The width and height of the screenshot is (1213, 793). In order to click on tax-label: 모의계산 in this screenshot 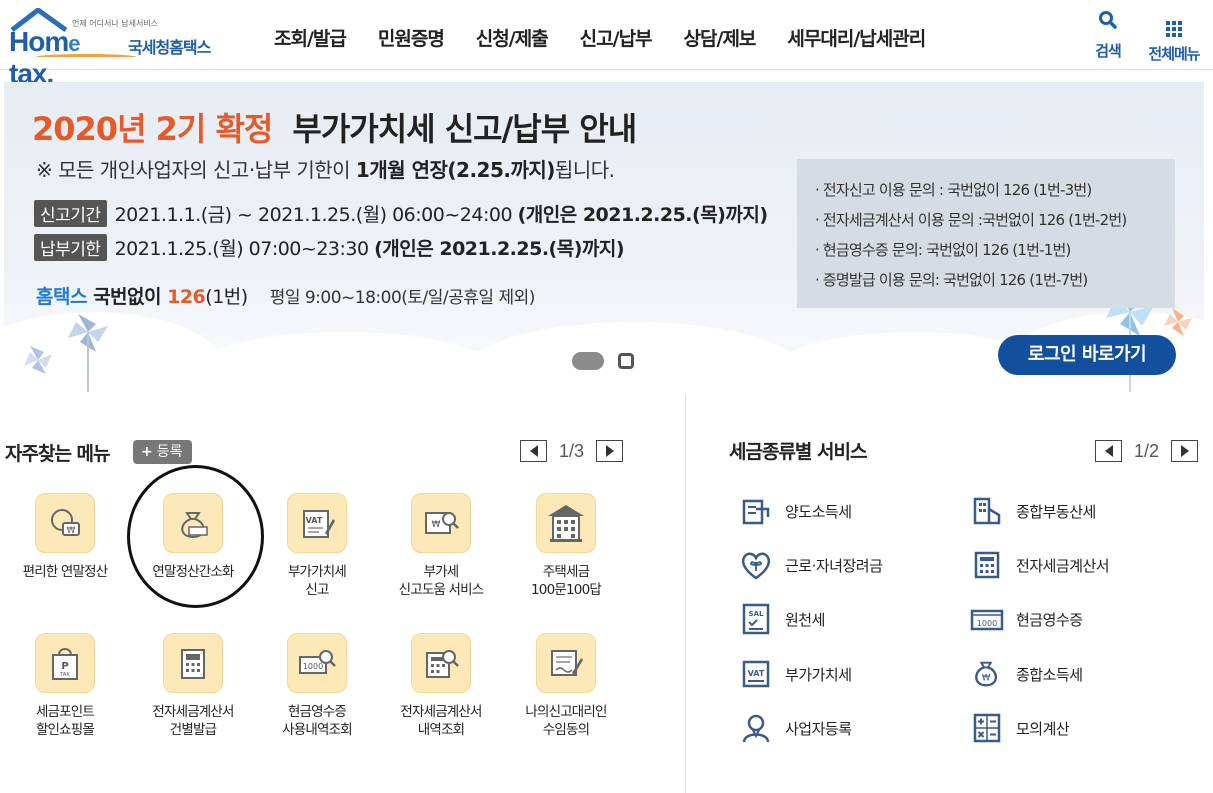, I will do `click(1043, 728)`.